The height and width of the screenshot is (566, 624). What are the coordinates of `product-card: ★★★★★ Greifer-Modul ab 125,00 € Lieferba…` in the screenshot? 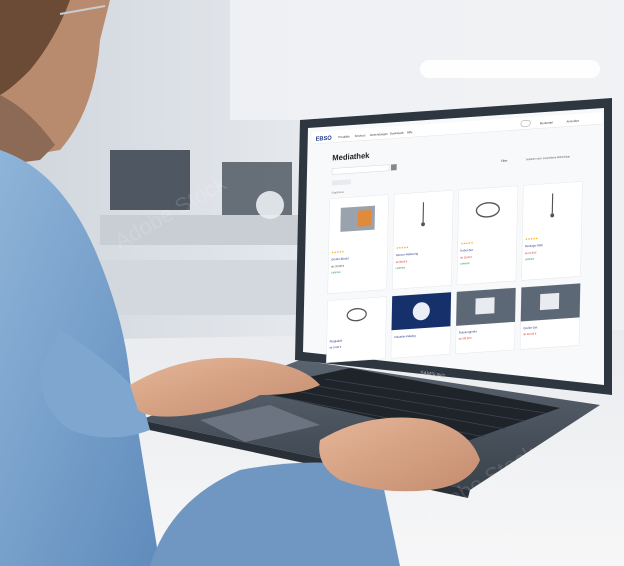 It's located at (358, 244).